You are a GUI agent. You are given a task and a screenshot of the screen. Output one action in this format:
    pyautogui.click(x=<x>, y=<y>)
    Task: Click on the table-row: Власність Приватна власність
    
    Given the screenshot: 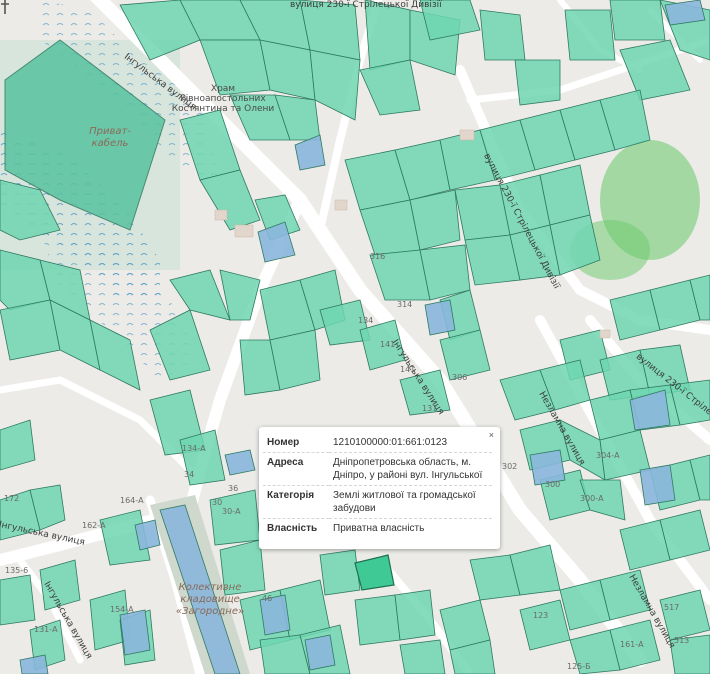 What is the action you would take?
    pyautogui.click(x=377, y=529)
    